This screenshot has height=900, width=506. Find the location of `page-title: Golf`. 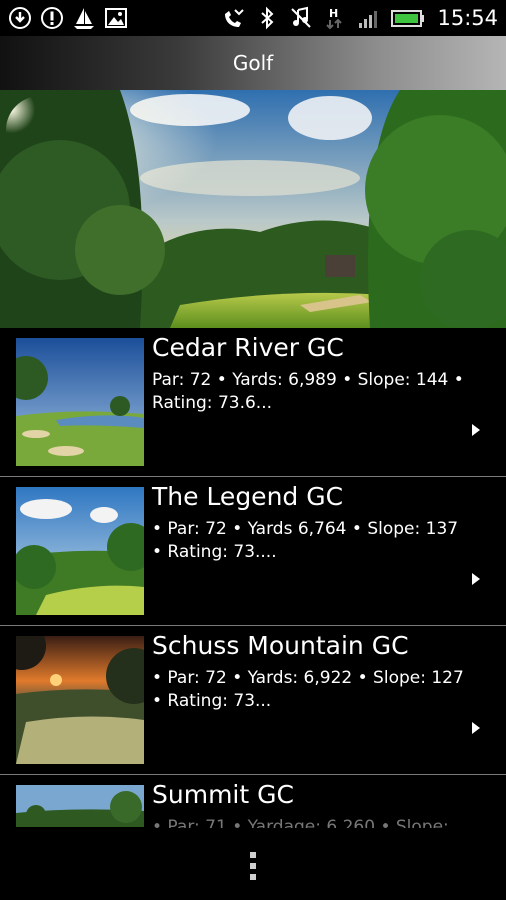

page-title: Golf is located at coordinates (253, 63).